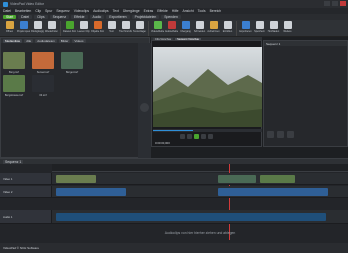 The width and height of the screenshot is (348, 253). Describe the element at coordinates (111, 31) in the screenshot. I see `toolbar-label: Text` at that location.